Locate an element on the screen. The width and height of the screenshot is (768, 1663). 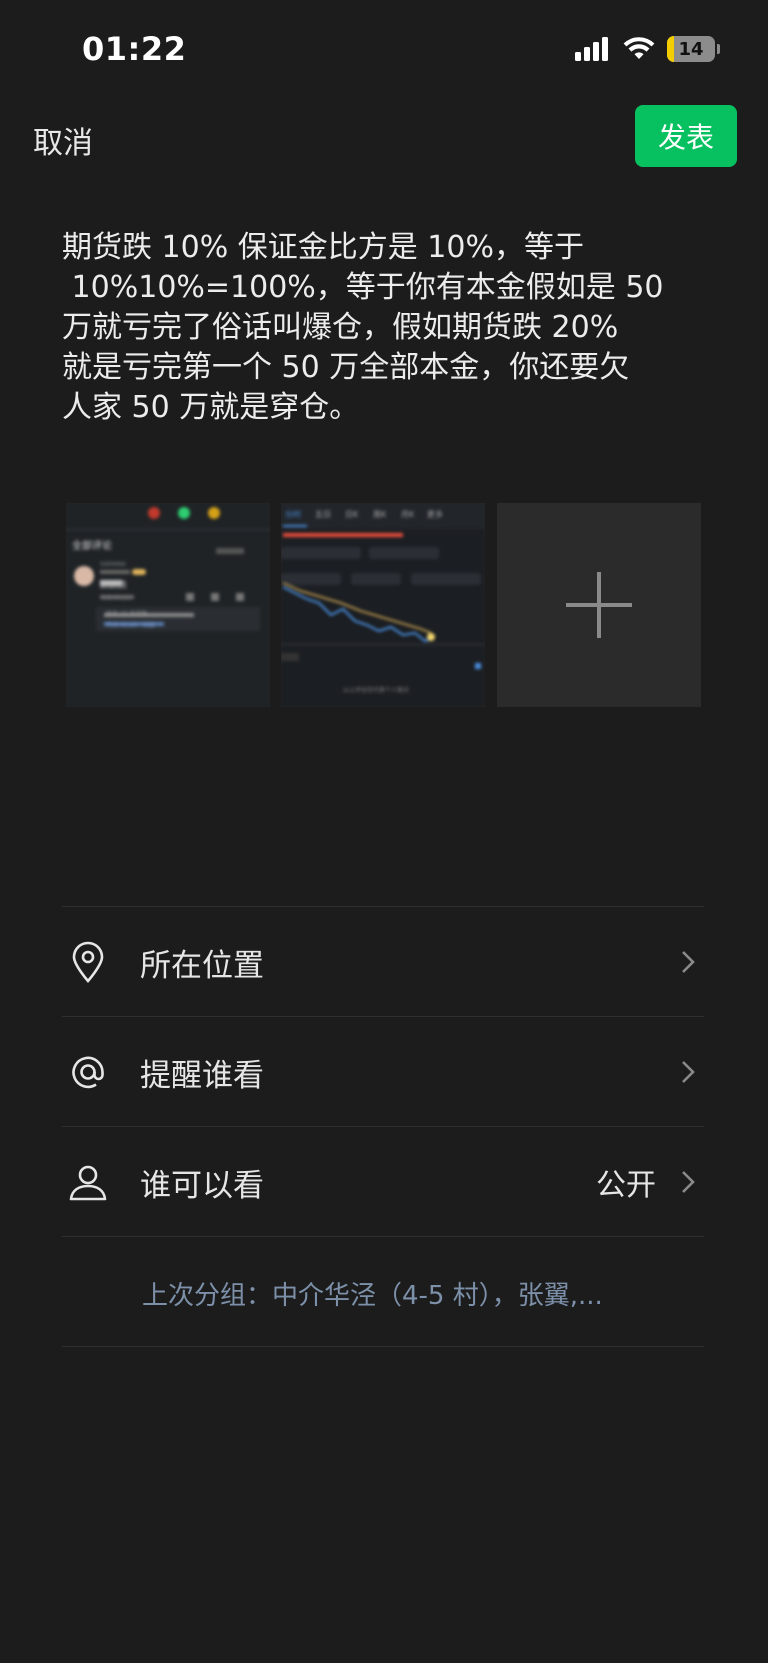
person-icon is located at coordinates (88, 1182).